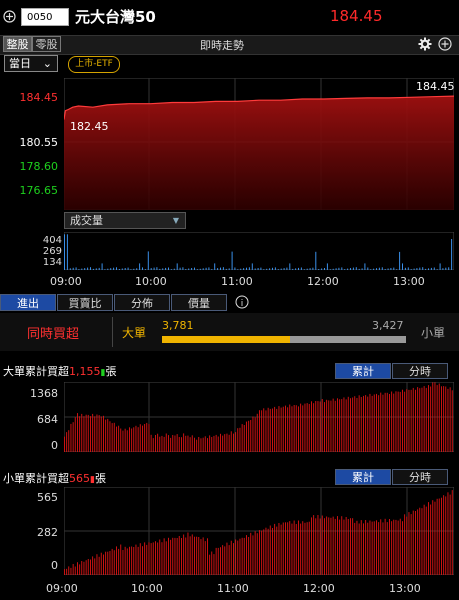 This screenshot has height=600, width=459. What do you see at coordinates (9, 16) in the screenshot?
I see `add-icon` at bounding box center [9, 16].